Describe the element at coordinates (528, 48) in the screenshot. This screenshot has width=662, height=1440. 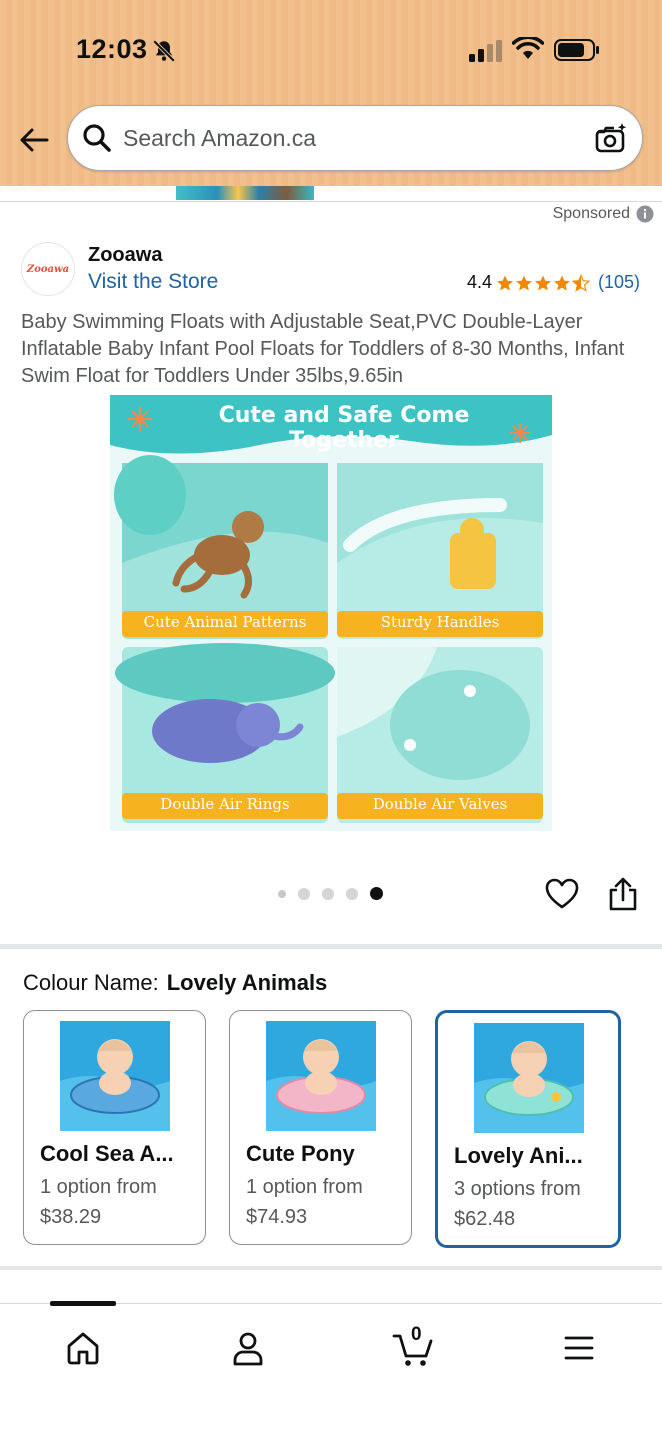
I see `wifi-icon` at that location.